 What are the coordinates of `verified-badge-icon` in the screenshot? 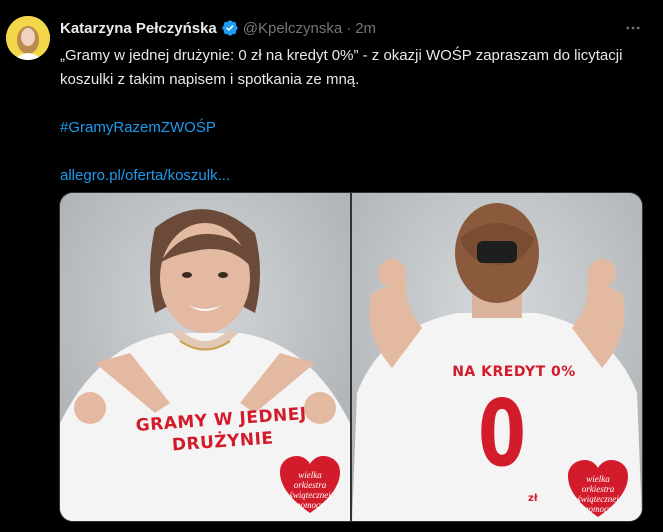 It's located at (230, 28).